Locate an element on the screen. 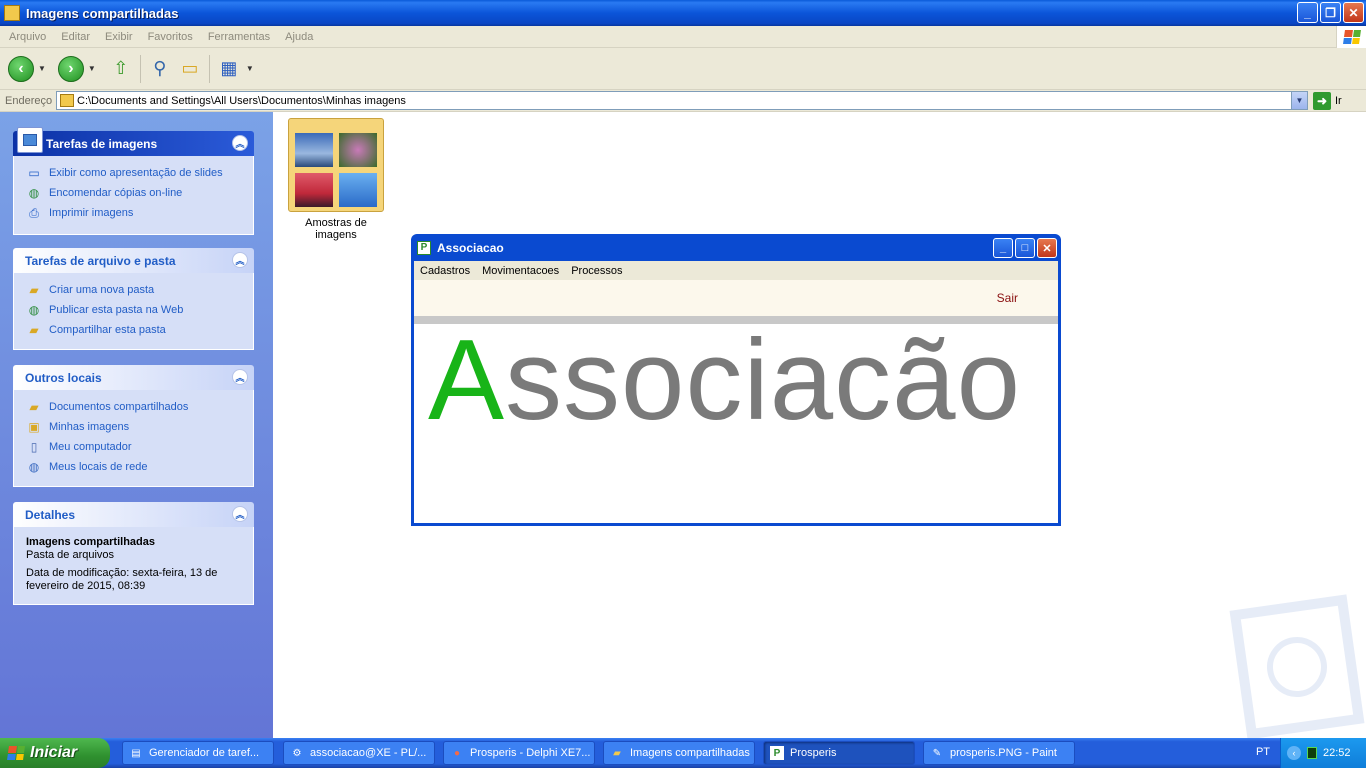 The image size is (1366, 768). menu-arquivo: Arquivo is located at coordinates (26, 37).